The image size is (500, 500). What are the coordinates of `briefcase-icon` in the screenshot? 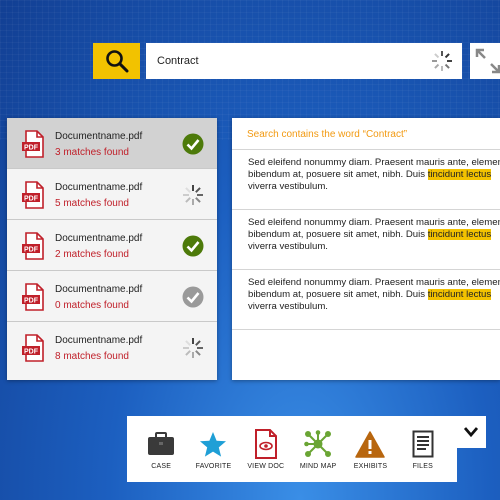 It's located at (161, 443).